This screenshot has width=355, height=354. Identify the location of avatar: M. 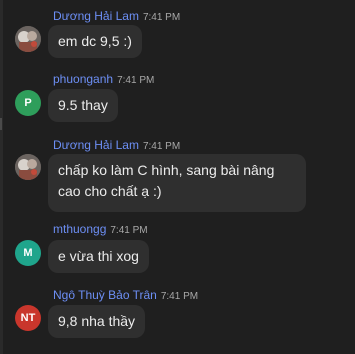
(28, 253).